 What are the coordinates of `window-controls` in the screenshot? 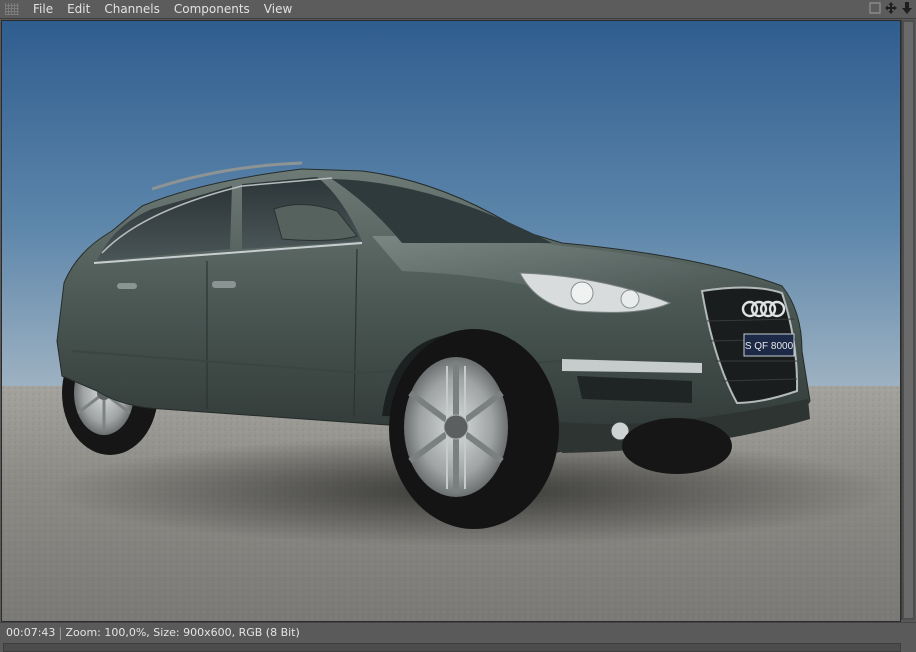 It's located at (891, 8).